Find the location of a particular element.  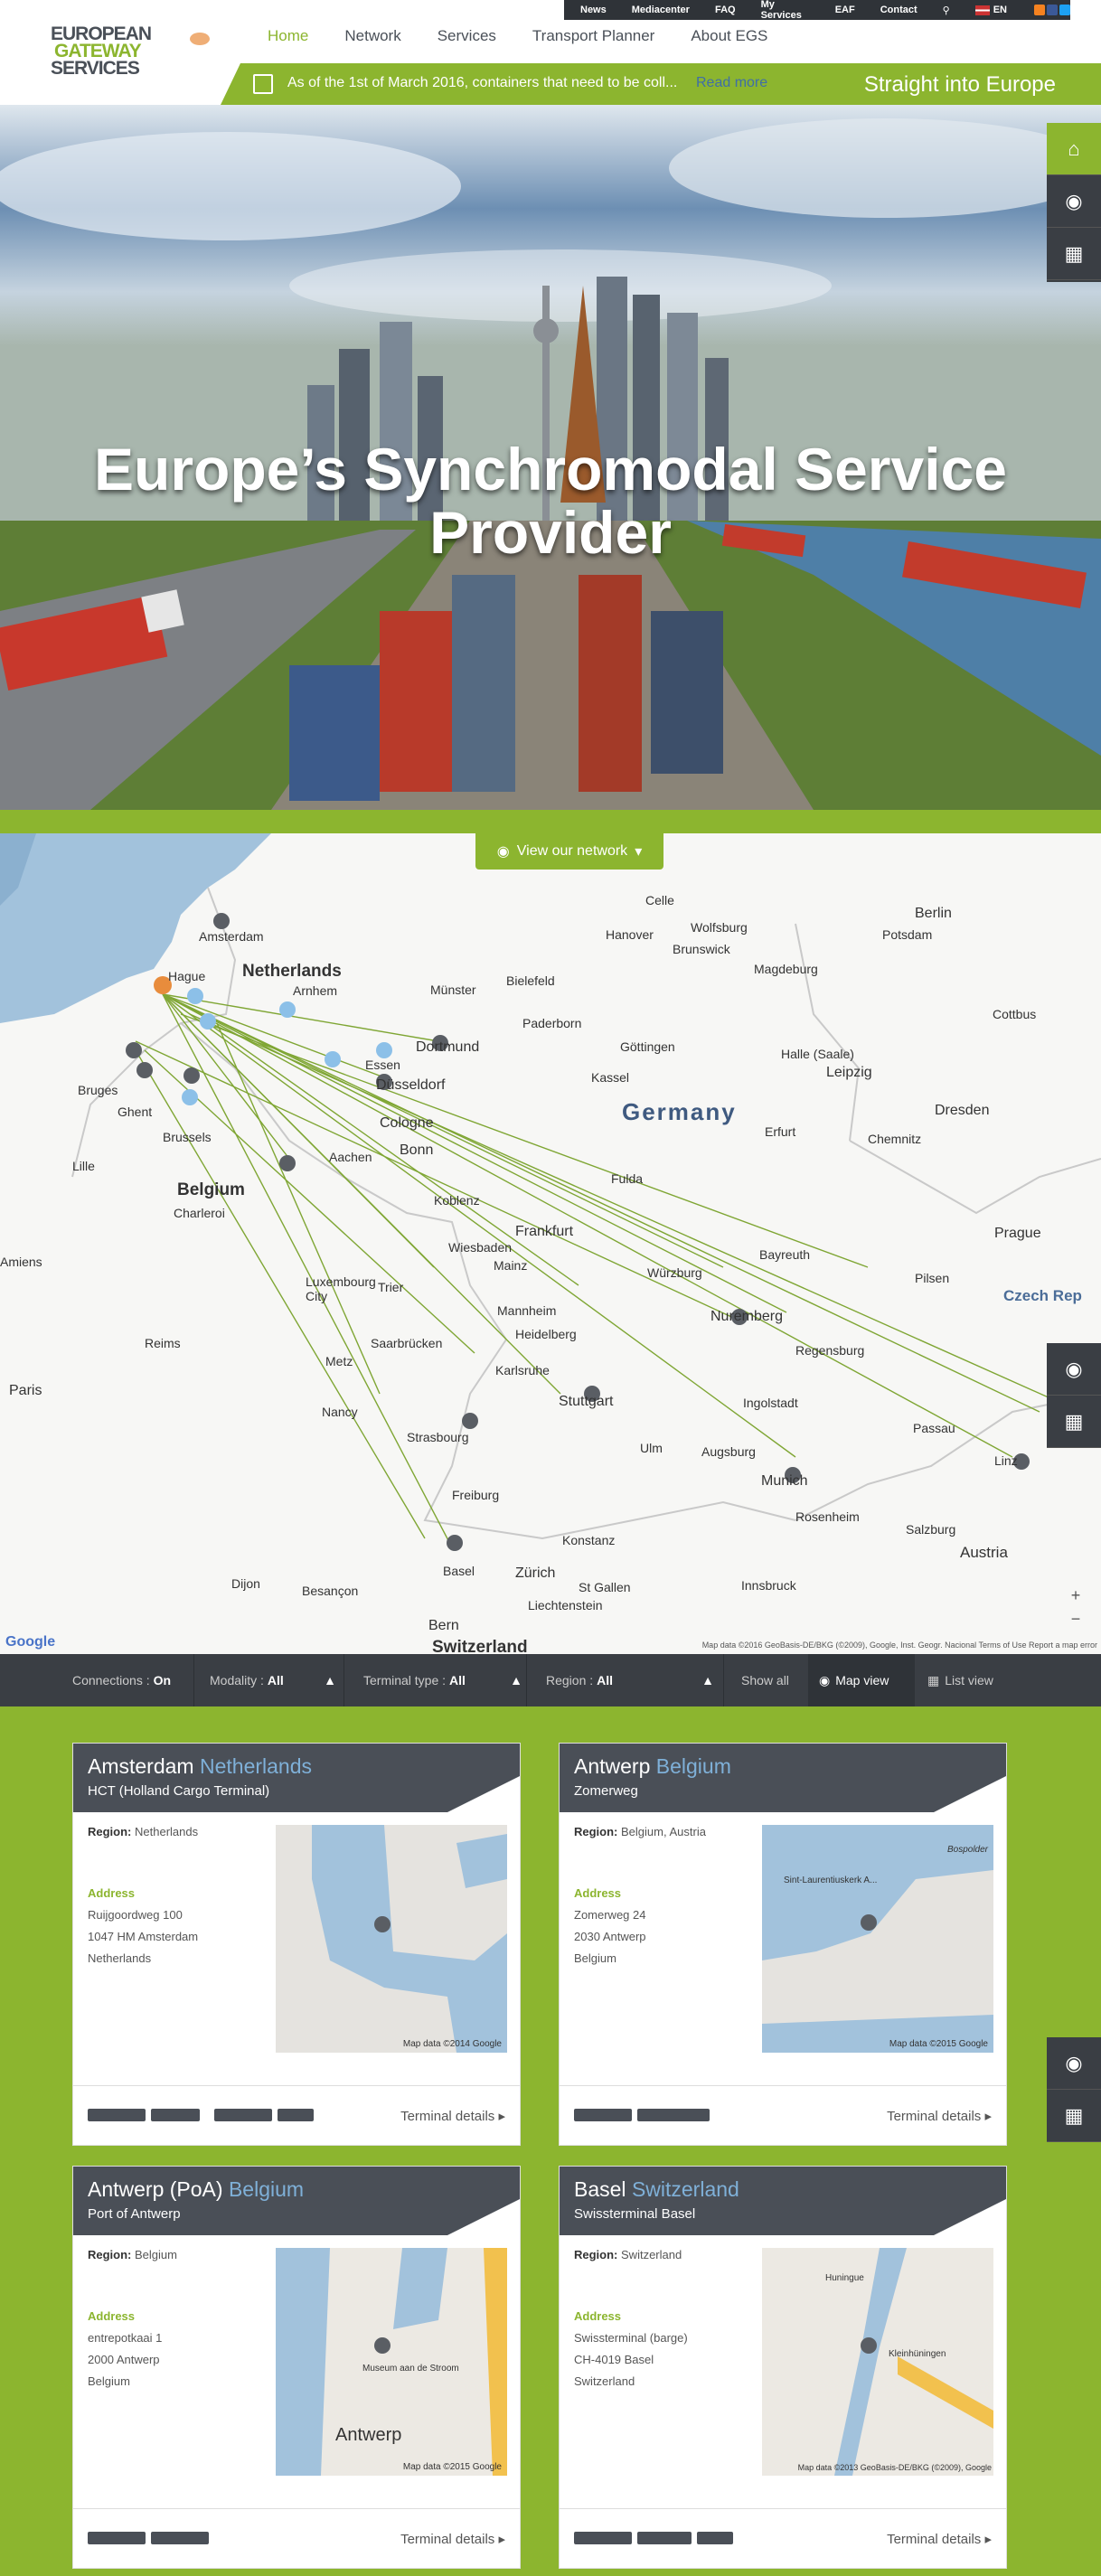

card-title: Amsterdam Netherlands is located at coordinates (200, 1767).